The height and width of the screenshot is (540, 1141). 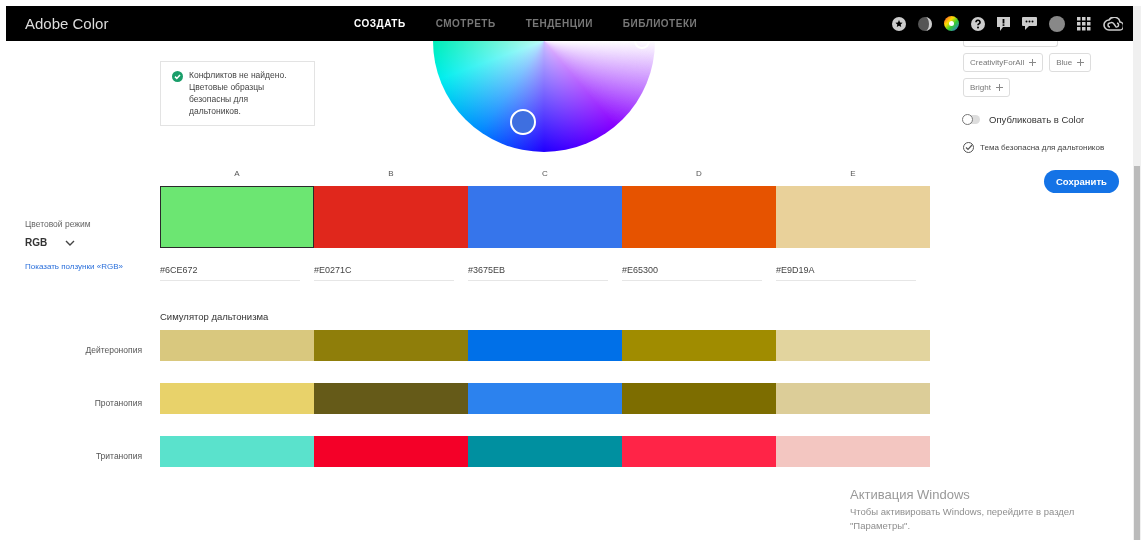 What do you see at coordinates (1081, 181) in the screenshot?
I see `save-button: Сохранить` at bounding box center [1081, 181].